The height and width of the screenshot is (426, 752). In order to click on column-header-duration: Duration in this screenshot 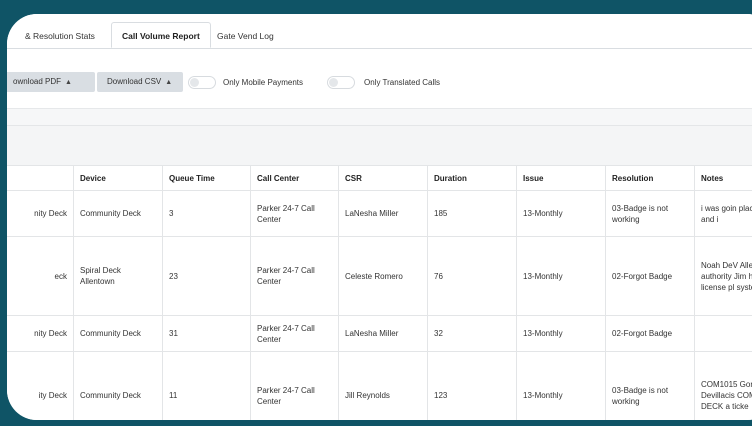, I will do `click(472, 178)`.